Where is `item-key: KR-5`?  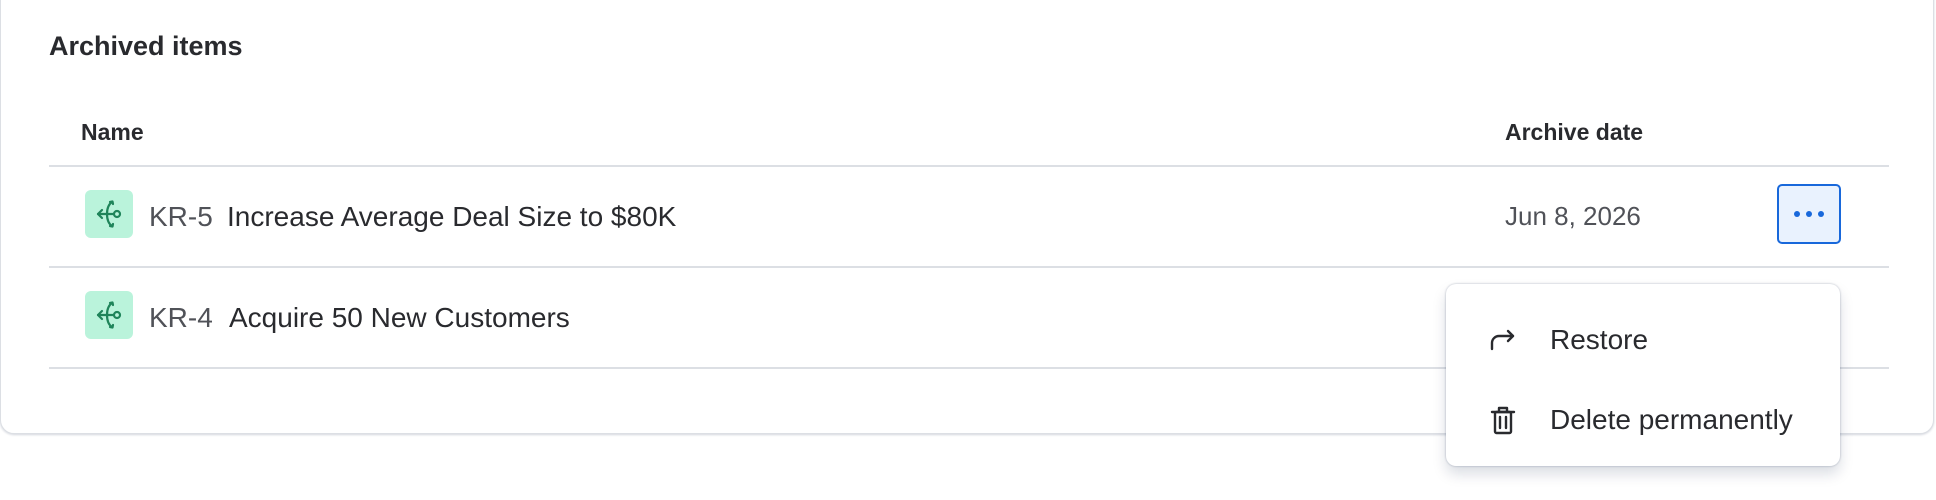 item-key: KR-5 is located at coordinates (181, 216).